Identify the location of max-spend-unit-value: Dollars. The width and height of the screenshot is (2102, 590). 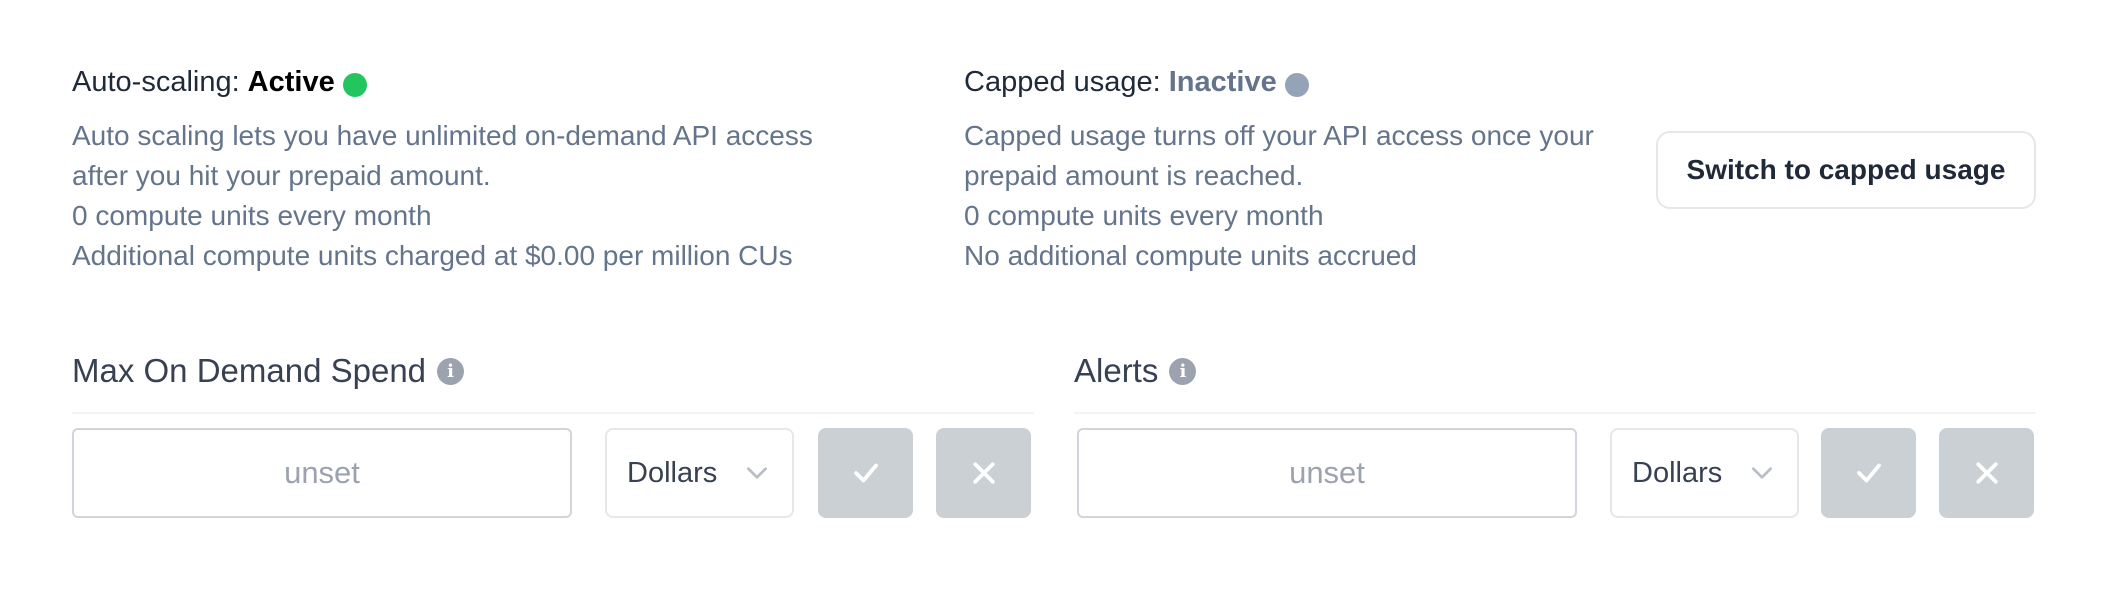
(672, 472).